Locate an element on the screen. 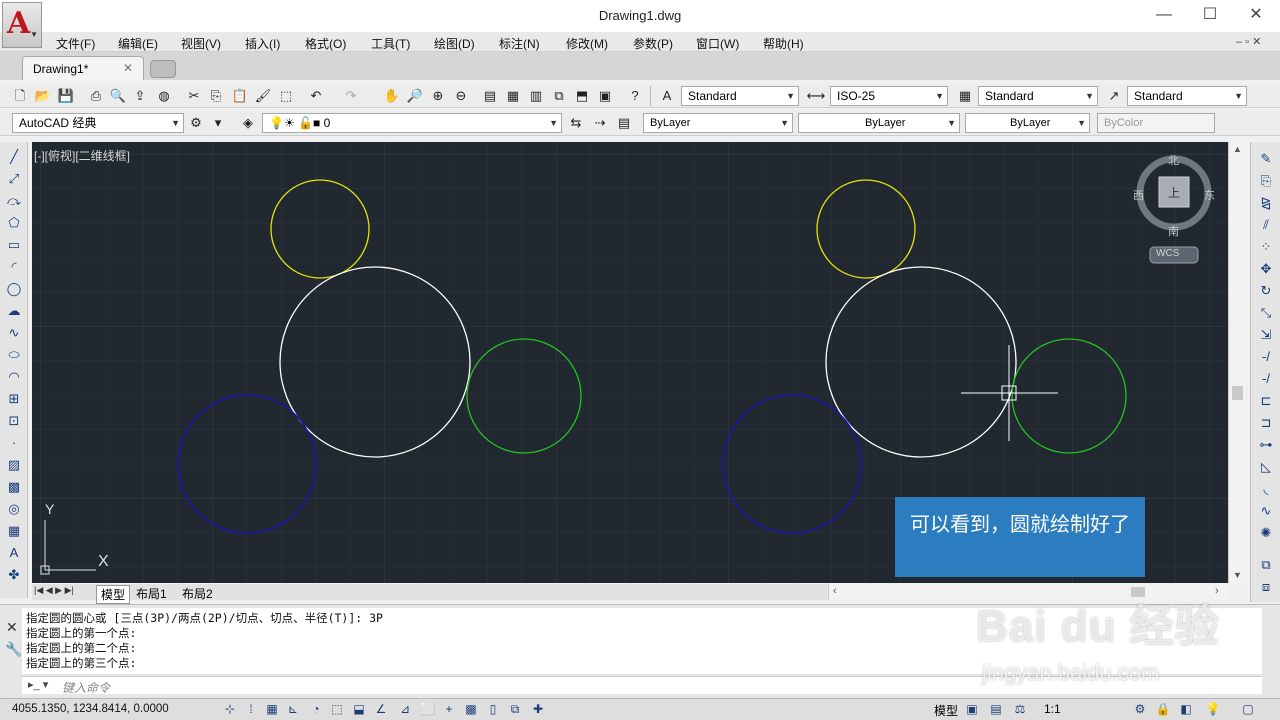 This screenshot has height=720, width=1280. scale-icon: ⤡ is located at coordinates (1266, 313).